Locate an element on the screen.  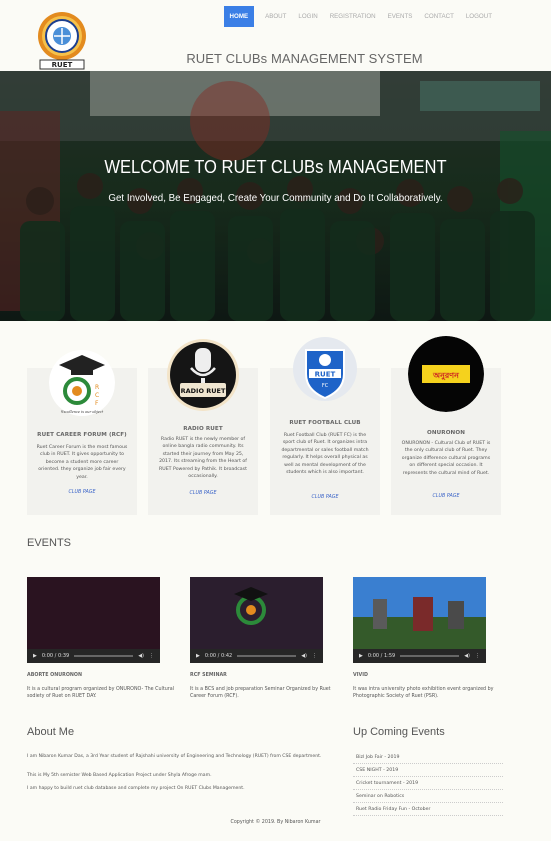
club-name: ONURONON is located at coordinates (446, 433).